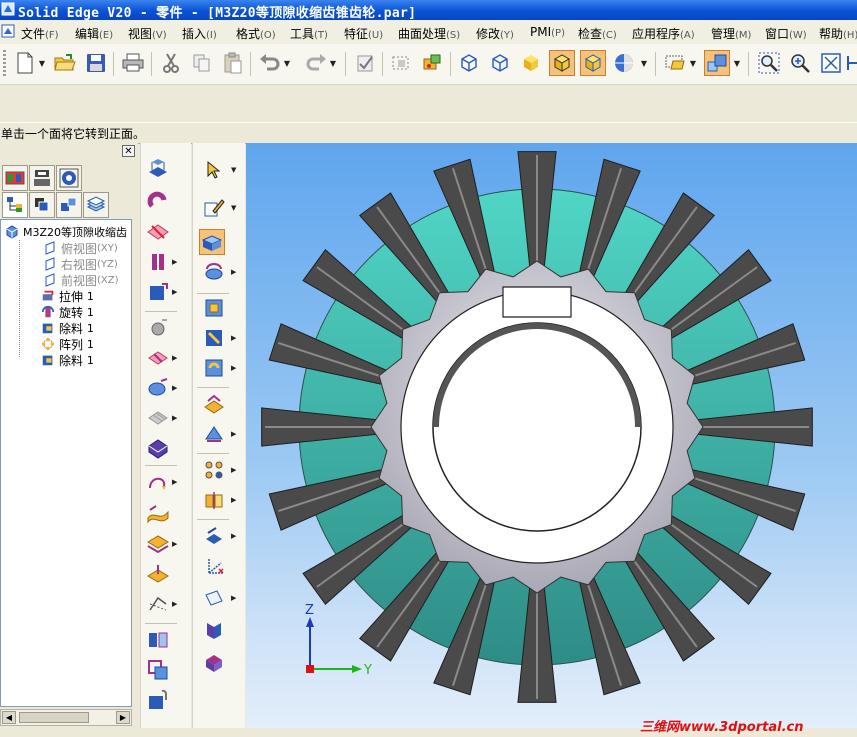 This screenshot has height=737, width=857. I want to click on view-styles-dropdown: ▼, so click(644, 63).